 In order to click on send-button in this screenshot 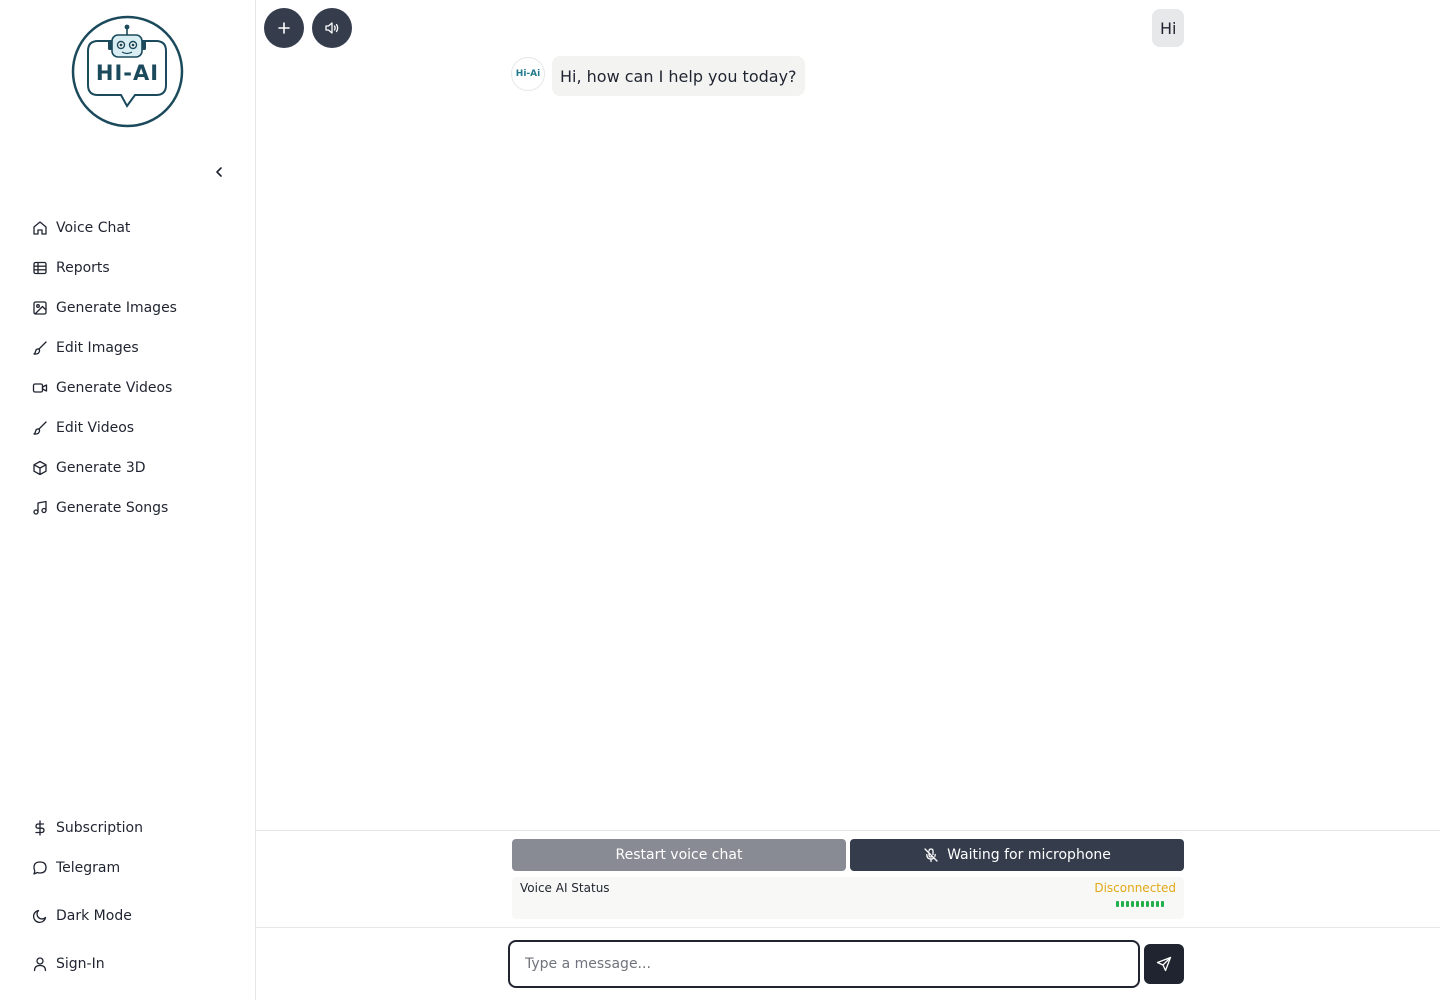, I will do `click(1164, 964)`.